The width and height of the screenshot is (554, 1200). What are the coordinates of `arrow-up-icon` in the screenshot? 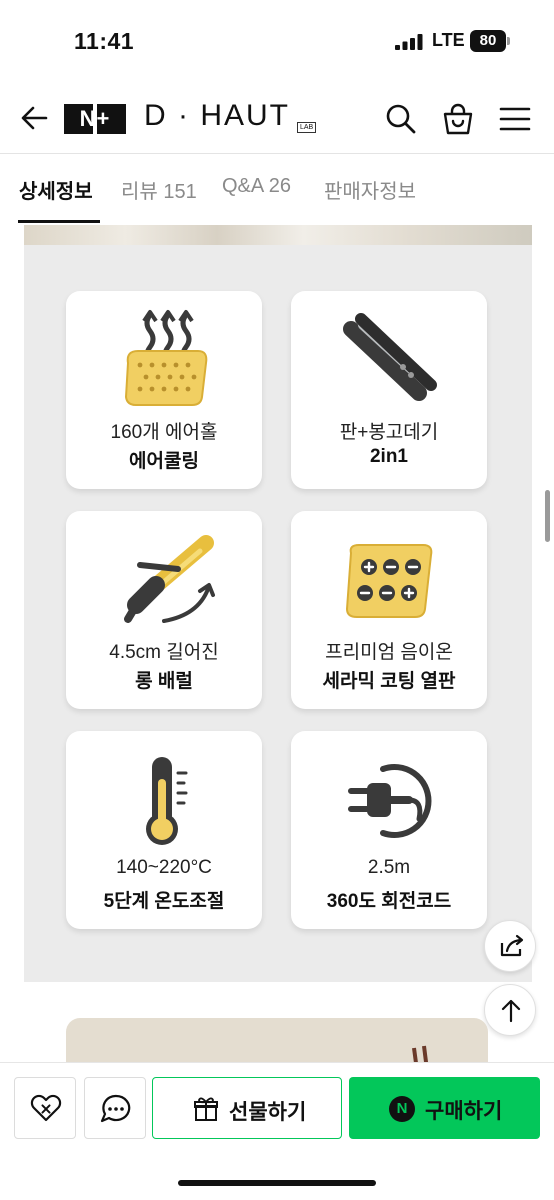 It's located at (511, 1011).